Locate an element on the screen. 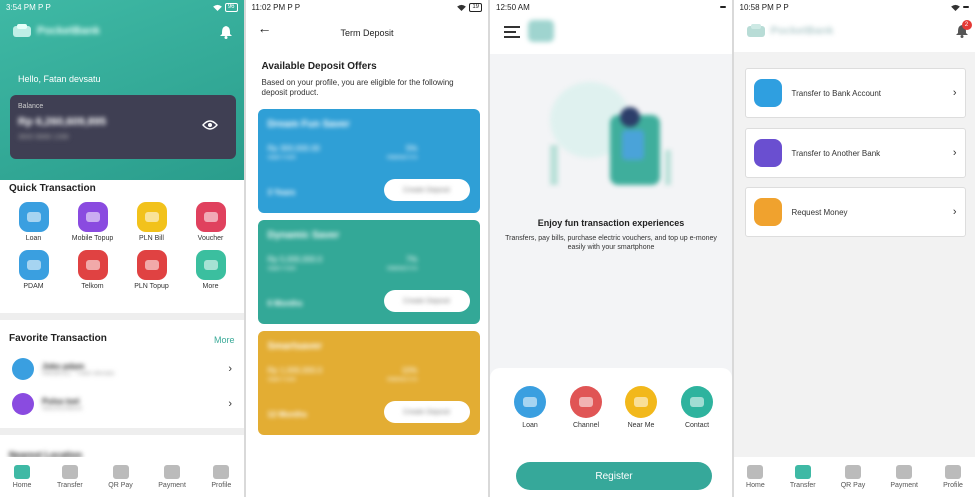 Image resolution: width=975 pixels, height=497 pixels. channel-item-near-me: Near Me is located at coordinates (641, 407).